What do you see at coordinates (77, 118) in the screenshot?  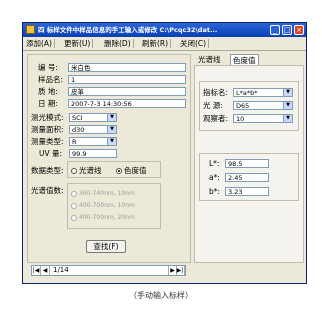 I see `light-mode-value: SCI` at bounding box center [77, 118].